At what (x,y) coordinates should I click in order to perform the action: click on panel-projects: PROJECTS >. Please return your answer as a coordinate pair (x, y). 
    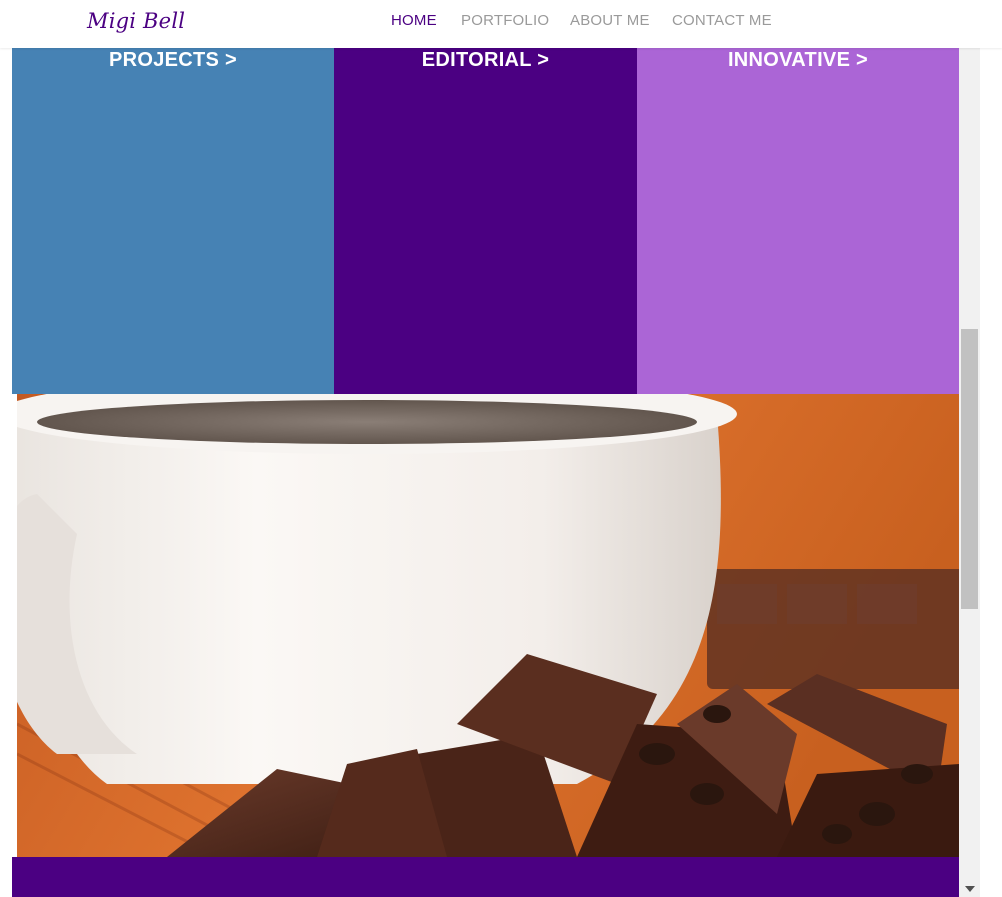
    Looking at the image, I should click on (173, 221).